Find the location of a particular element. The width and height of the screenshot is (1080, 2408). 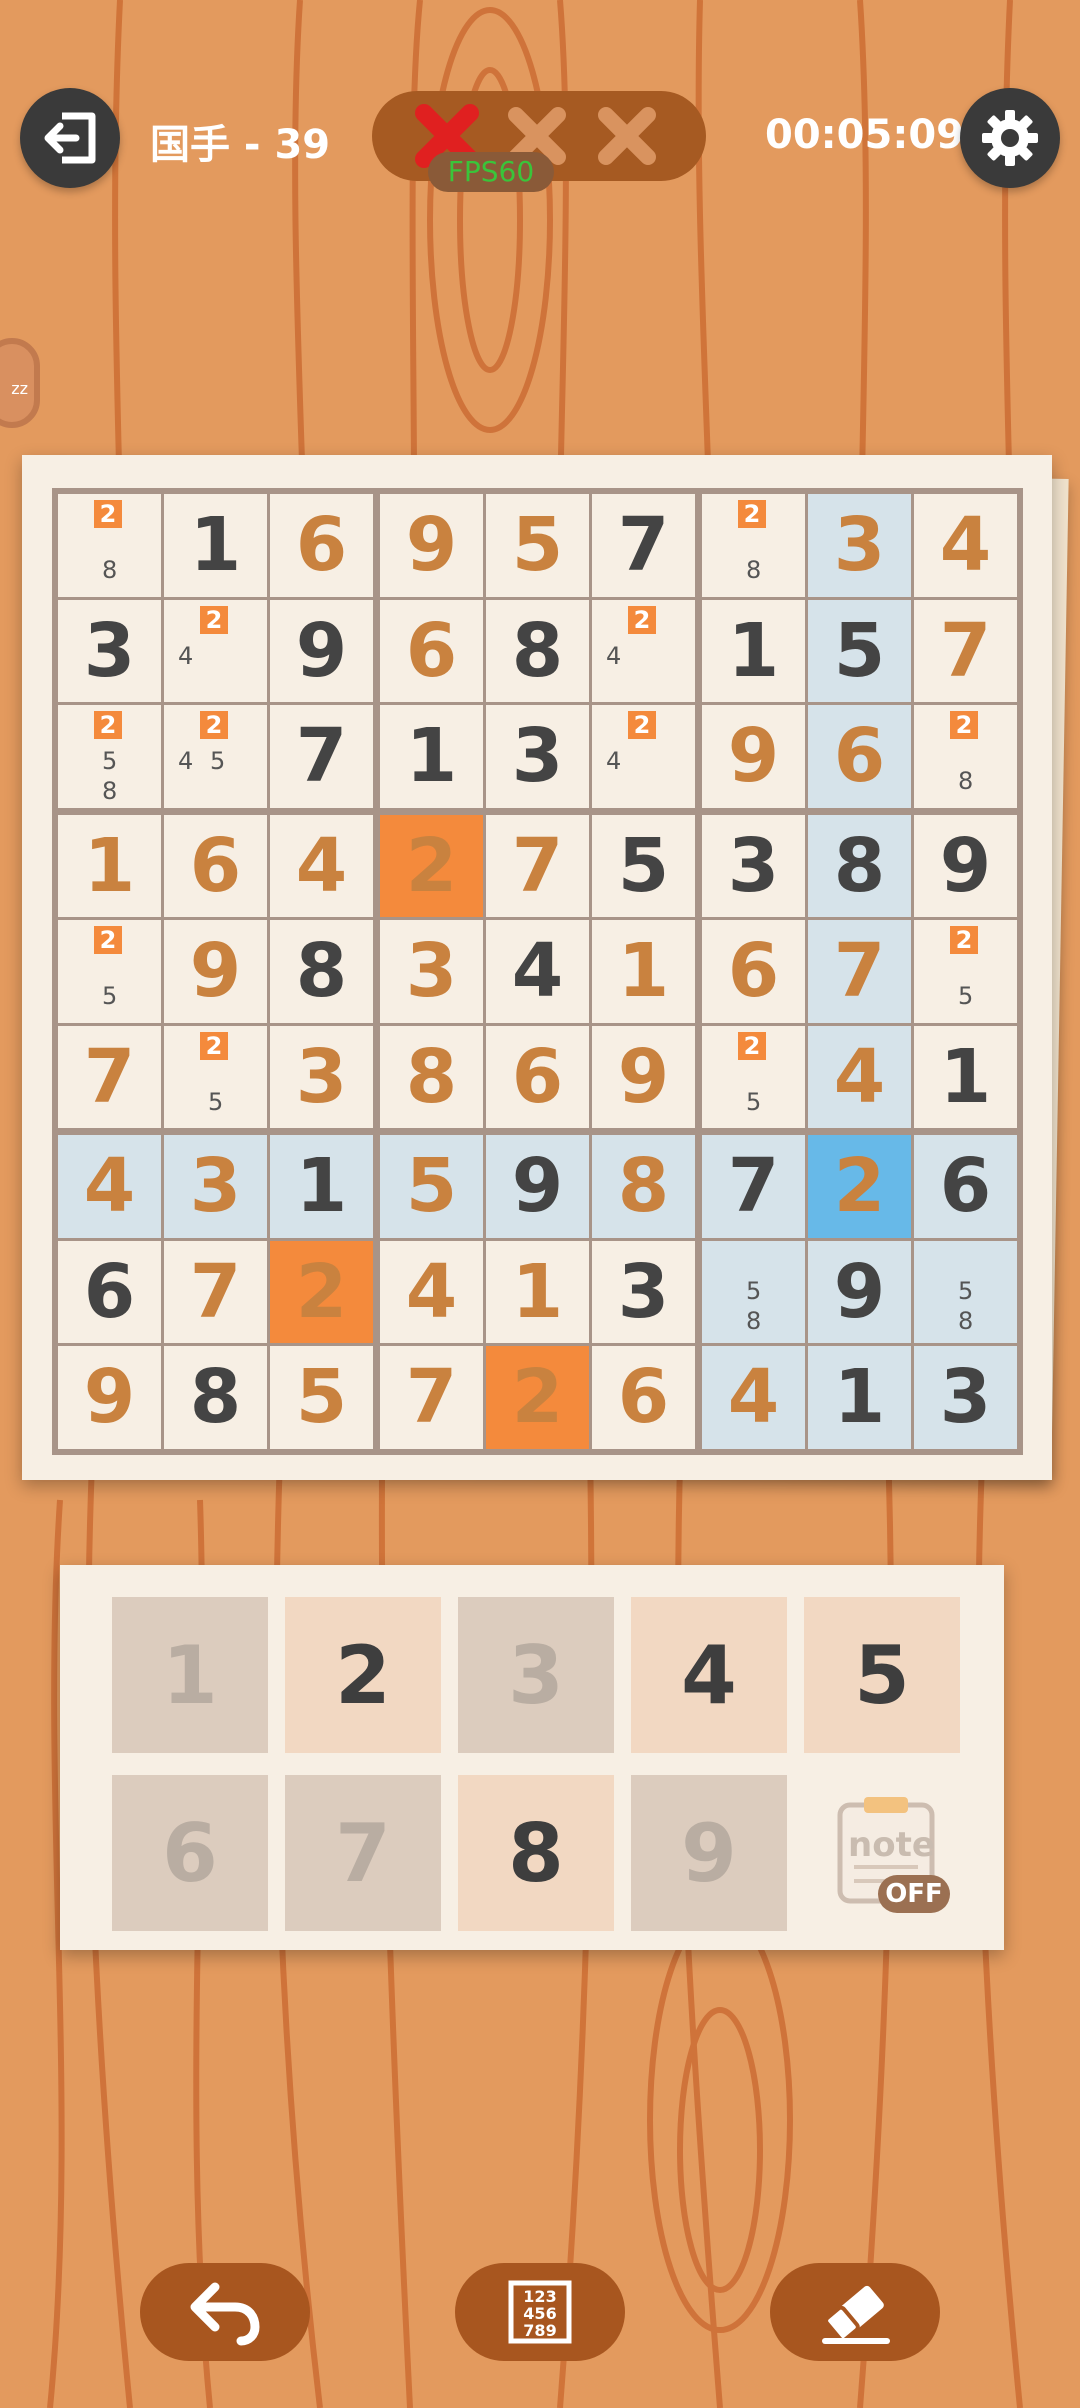

cell-r7c5: 9 is located at coordinates (537, 1186).